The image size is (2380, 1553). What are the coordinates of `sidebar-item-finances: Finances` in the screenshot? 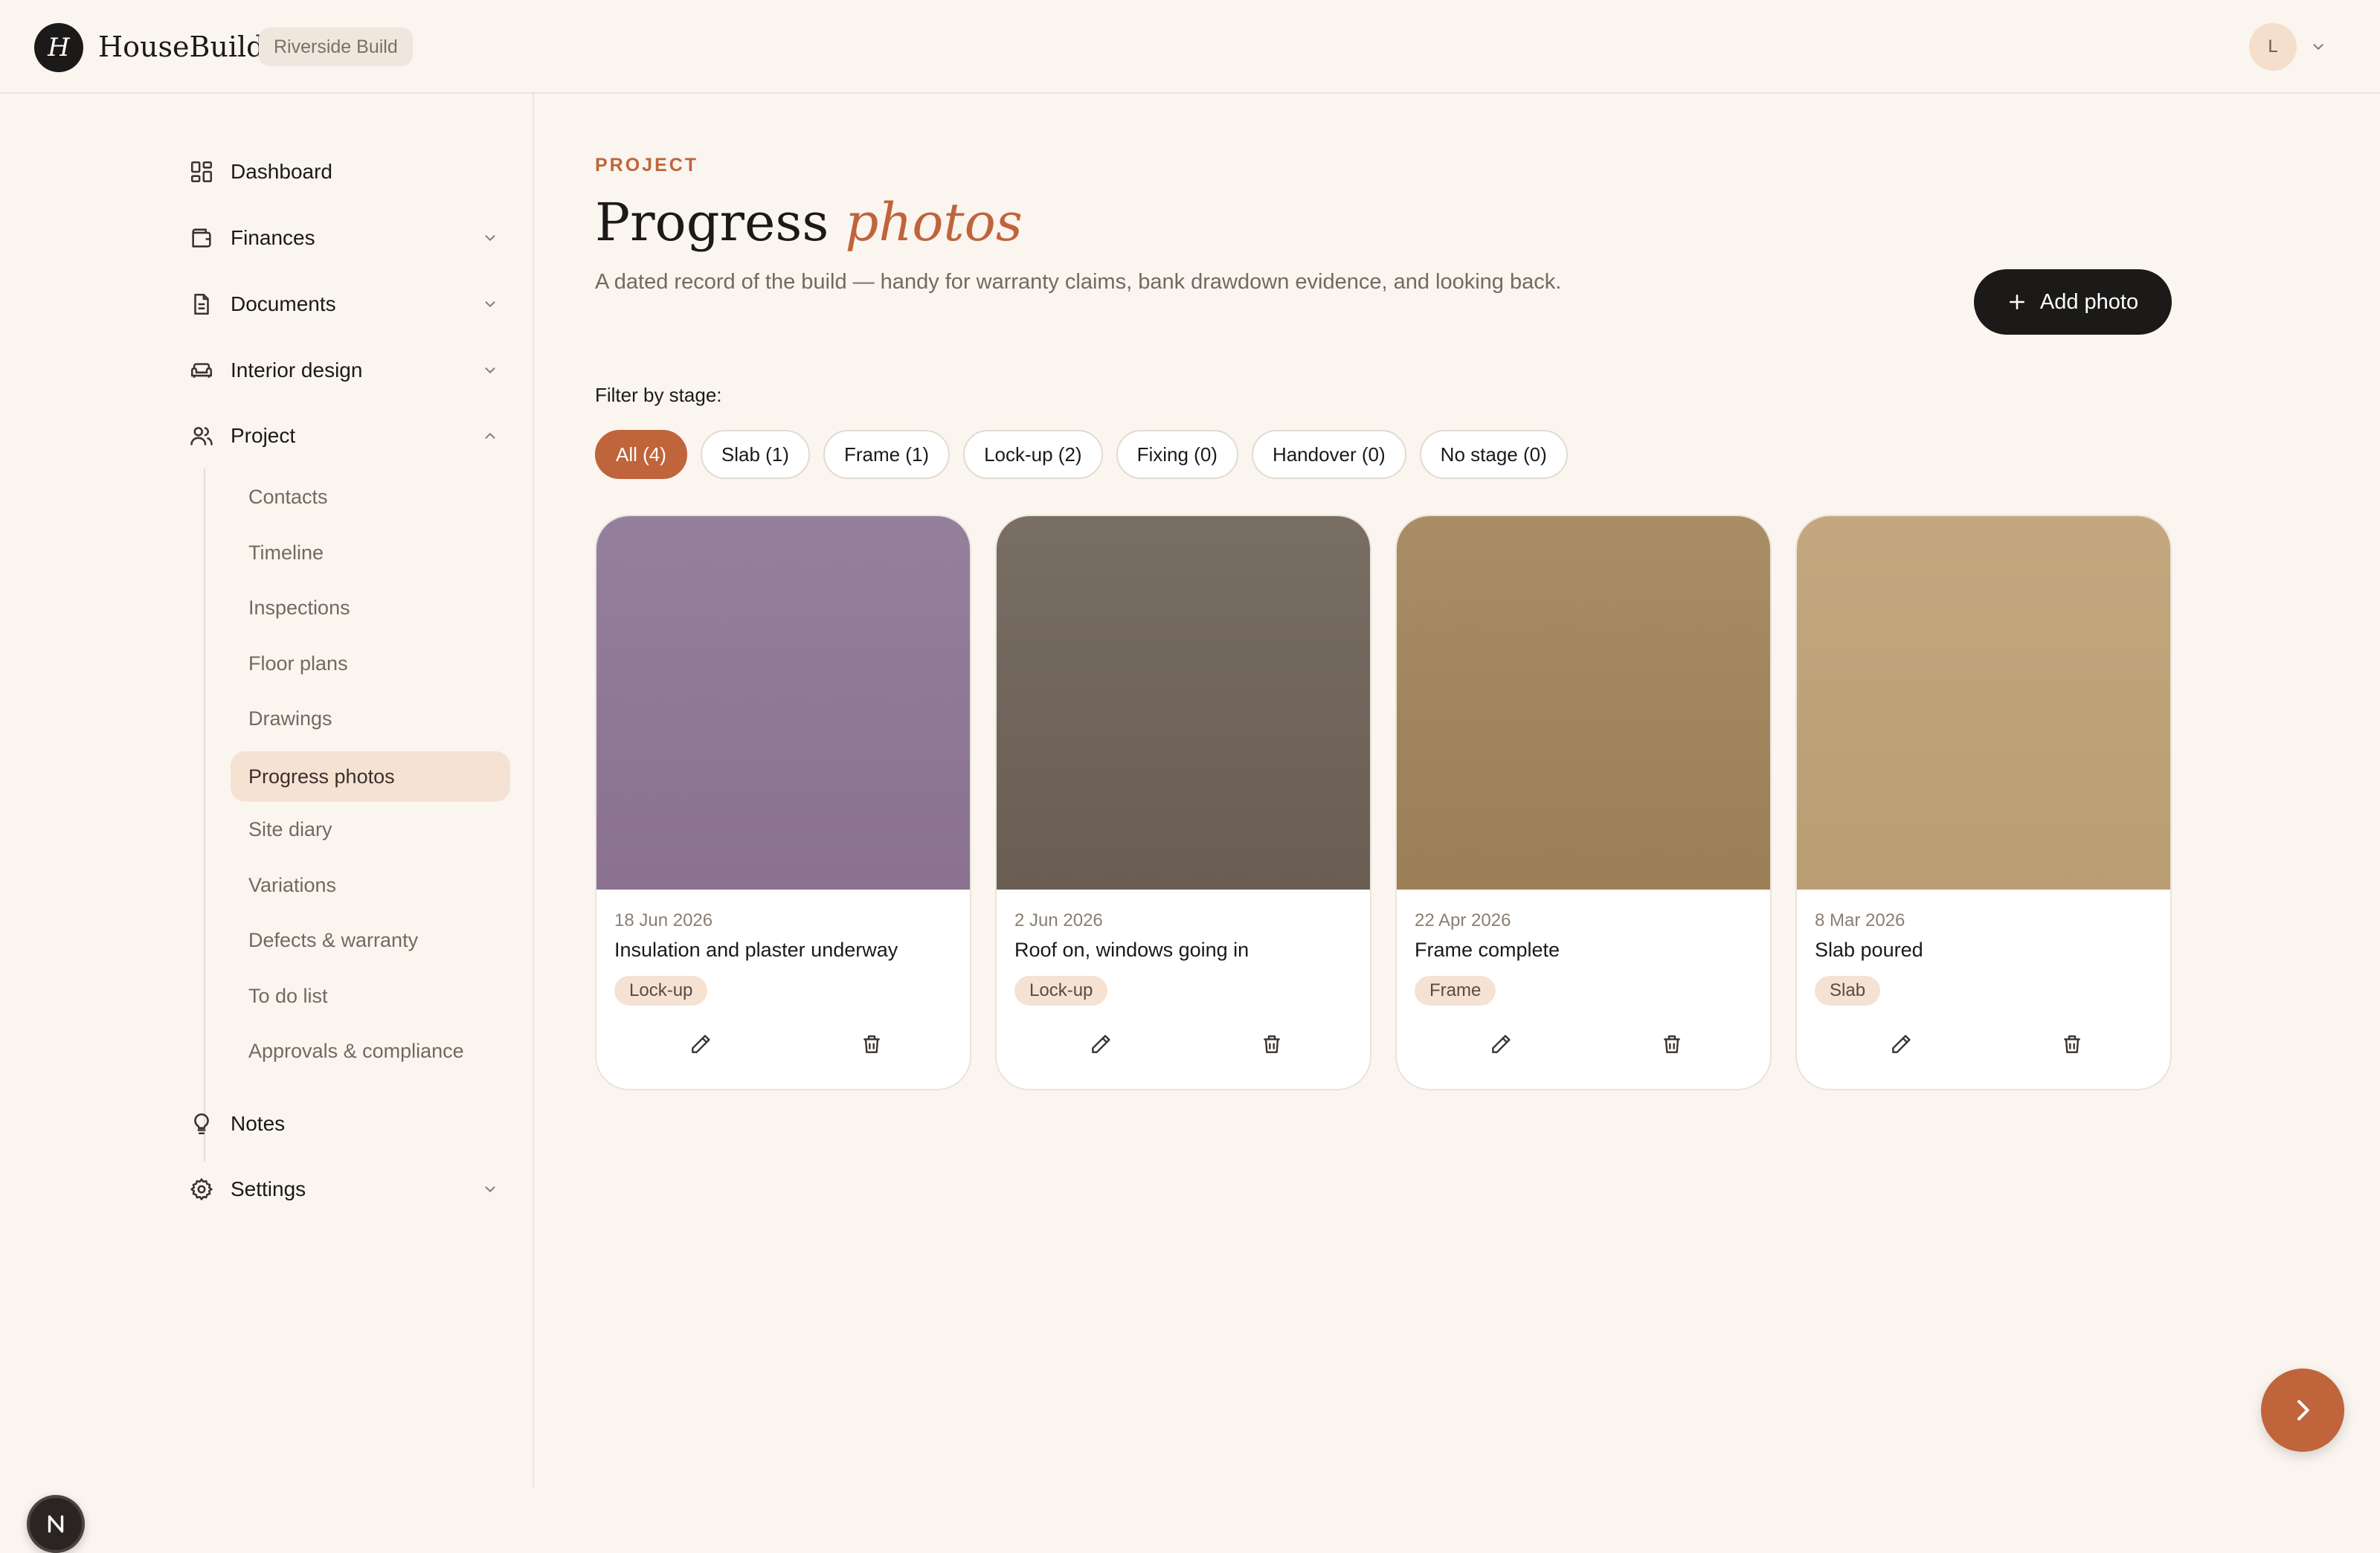 It's located at (344, 238).